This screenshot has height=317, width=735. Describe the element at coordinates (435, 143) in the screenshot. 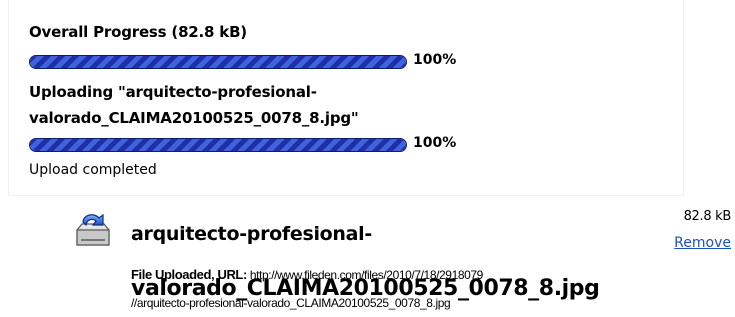

I see `file-progress-percent: 100%` at that location.